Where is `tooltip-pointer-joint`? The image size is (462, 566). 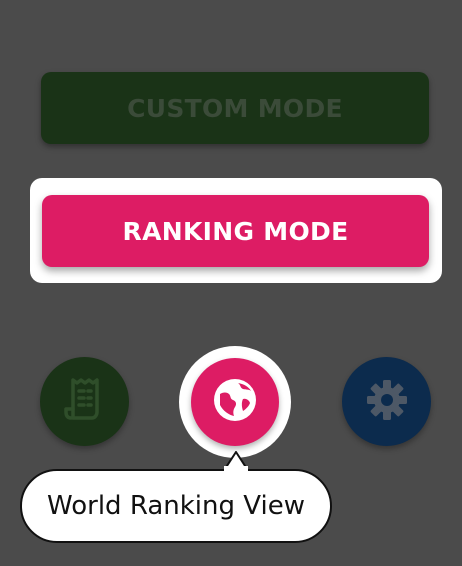
tooltip-pointer-joint is located at coordinates (236, 470).